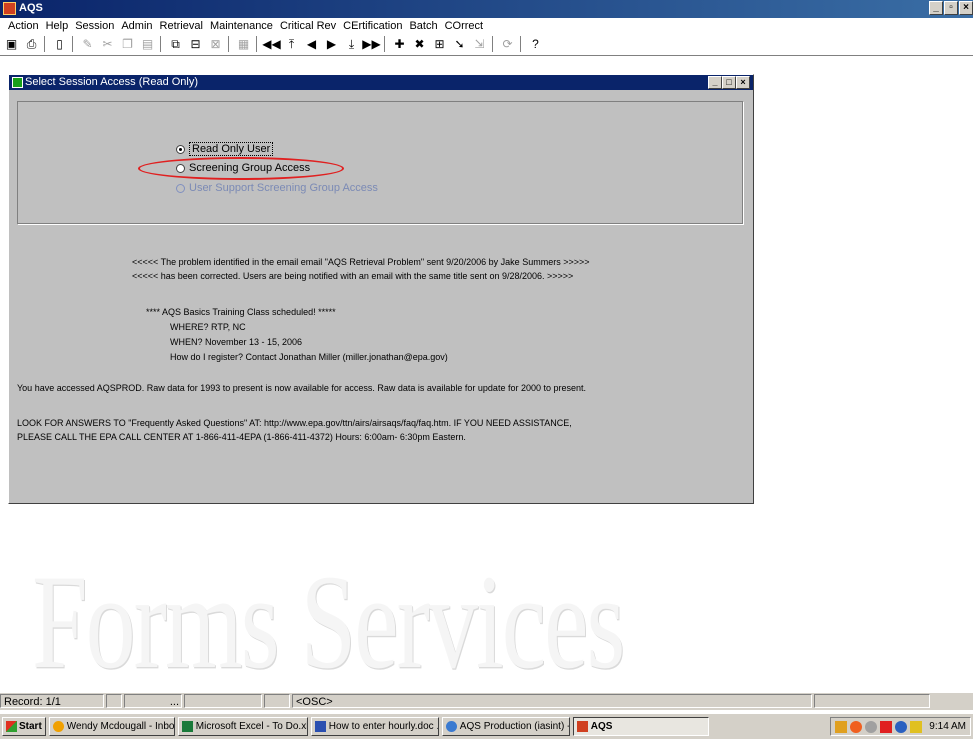 This screenshot has height=739, width=973. Describe the element at coordinates (320, 726) in the screenshot. I see `word-icon` at that location.